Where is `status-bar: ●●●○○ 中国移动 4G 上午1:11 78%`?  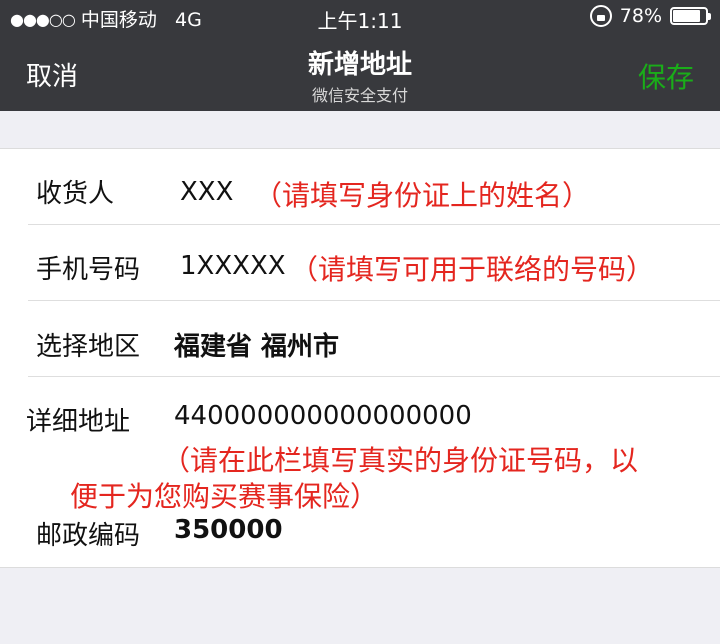
status-bar: ●●●○○ 中国移动 4G 上午1:11 78% is located at coordinates (360, 18).